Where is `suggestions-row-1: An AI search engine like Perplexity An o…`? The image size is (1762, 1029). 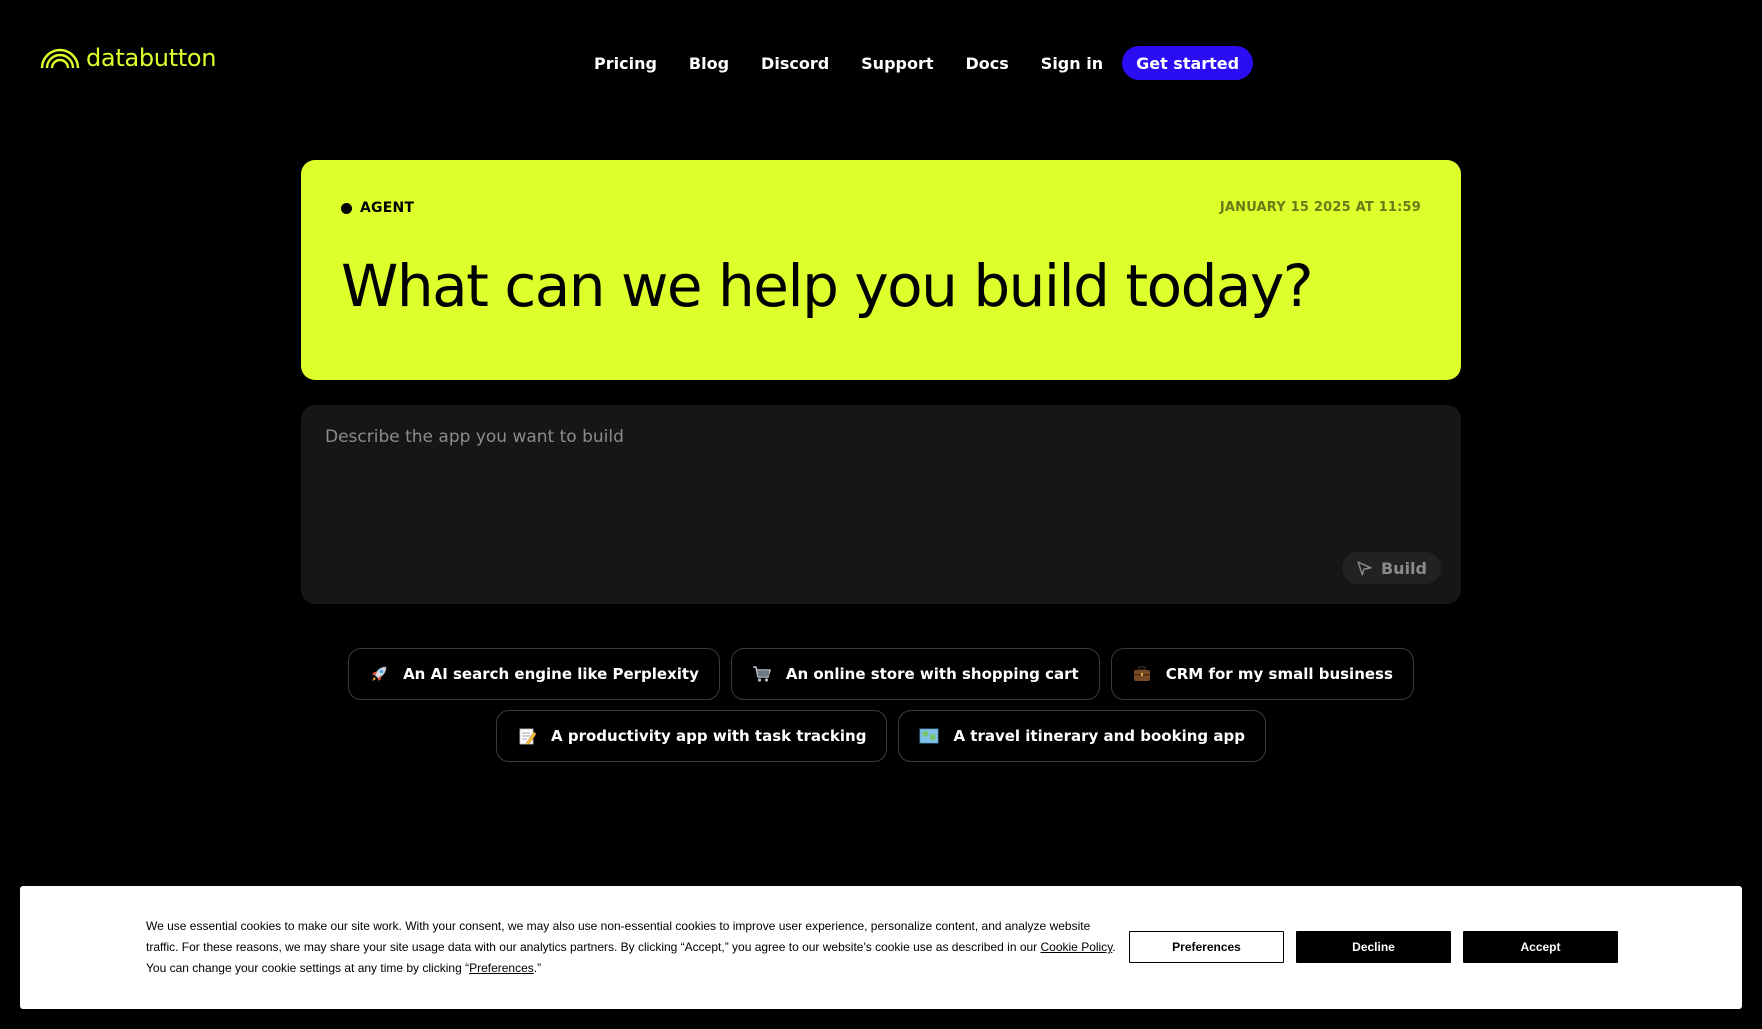
suggestions-row-1: An AI search engine like Perplexity An o… is located at coordinates (881, 674).